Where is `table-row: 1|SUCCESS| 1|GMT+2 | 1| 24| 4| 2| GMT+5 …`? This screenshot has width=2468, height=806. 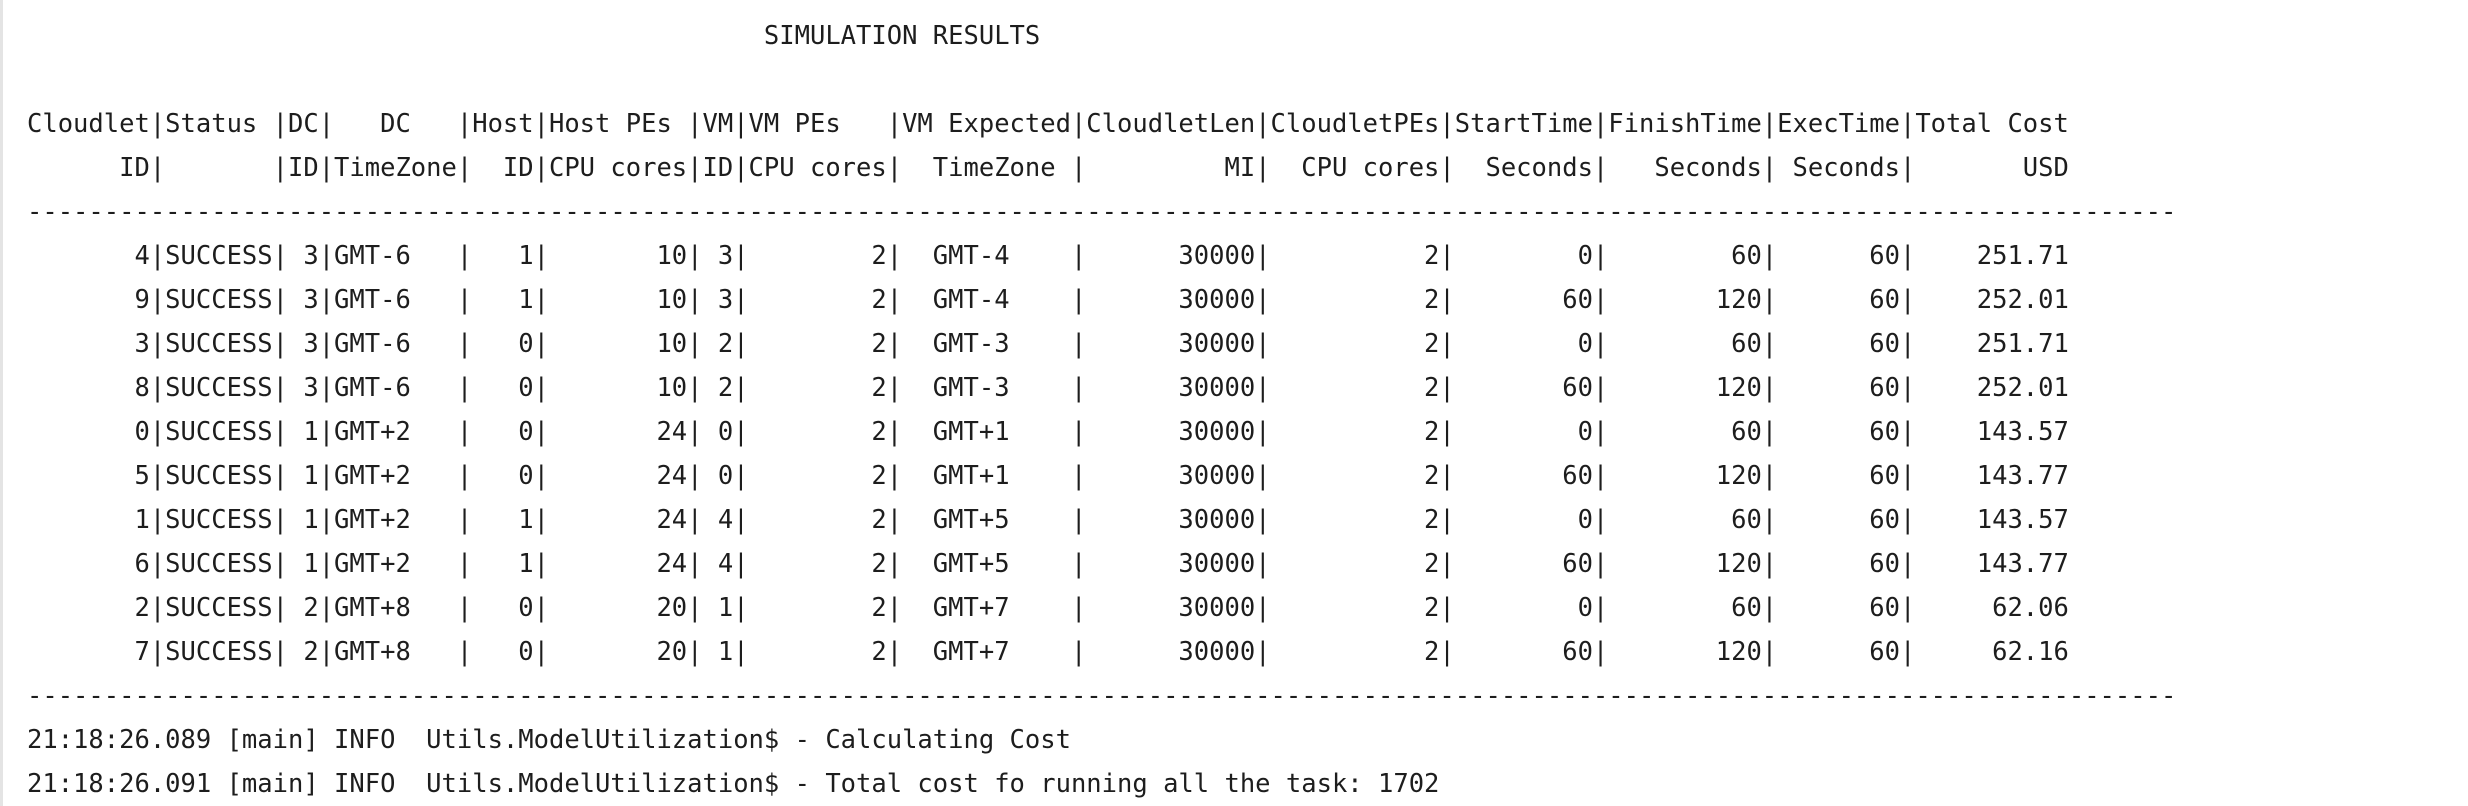
table-row: 1|SUCCESS| 1|GMT+2 | 1| 24| 4| 2| GMT+5 … is located at coordinates (1048, 520).